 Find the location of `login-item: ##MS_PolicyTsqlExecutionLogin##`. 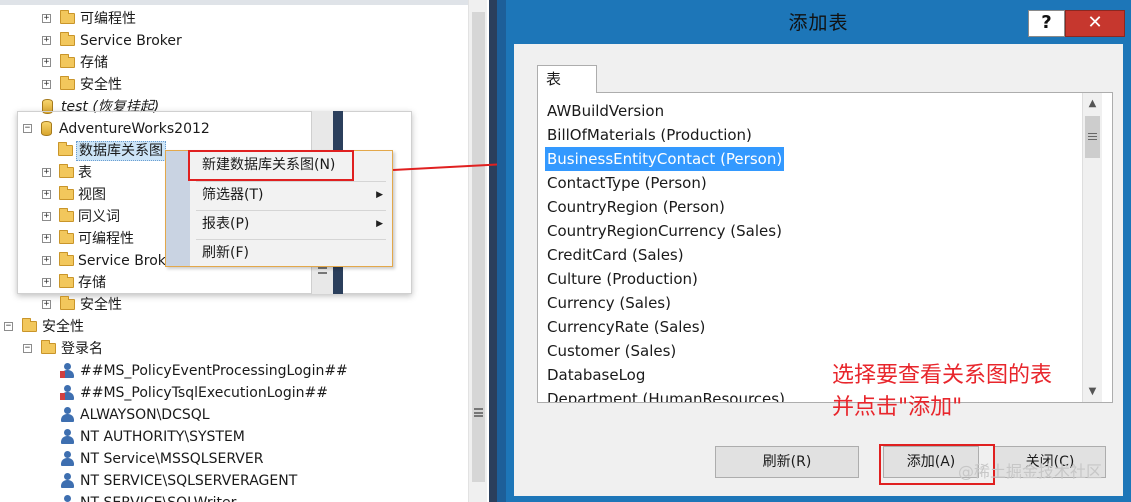

login-item: ##MS_PolicyTsqlExecutionLogin## is located at coordinates (230, 393).